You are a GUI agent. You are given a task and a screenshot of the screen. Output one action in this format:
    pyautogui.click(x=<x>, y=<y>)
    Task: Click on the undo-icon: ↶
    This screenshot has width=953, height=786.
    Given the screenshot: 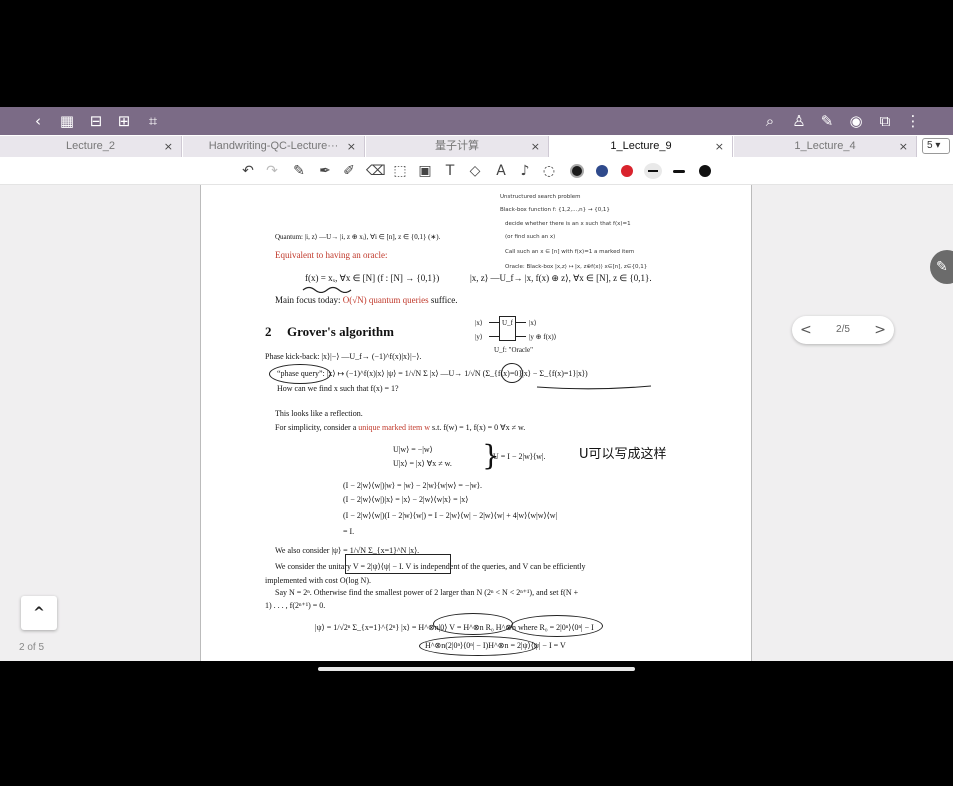 What is the action you would take?
    pyautogui.click(x=248, y=171)
    